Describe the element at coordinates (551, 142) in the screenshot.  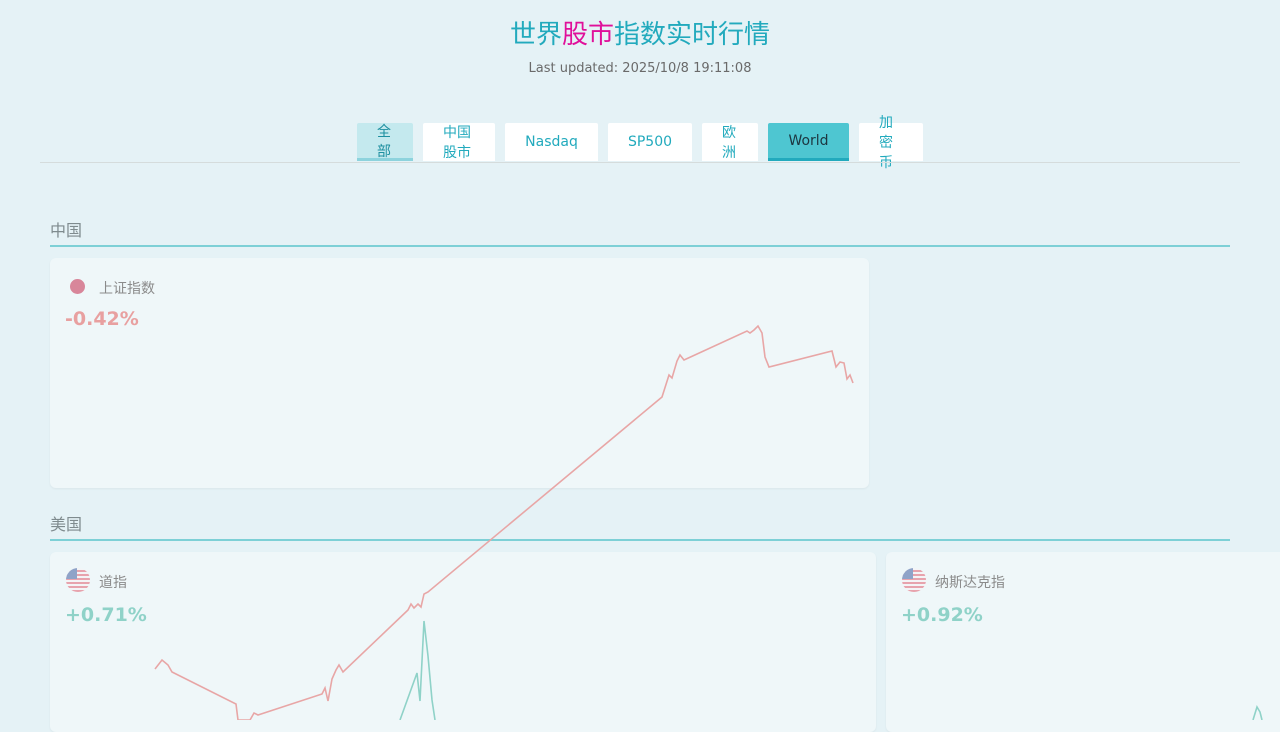
I see `tab-nasdaq: Nasdaq` at that location.